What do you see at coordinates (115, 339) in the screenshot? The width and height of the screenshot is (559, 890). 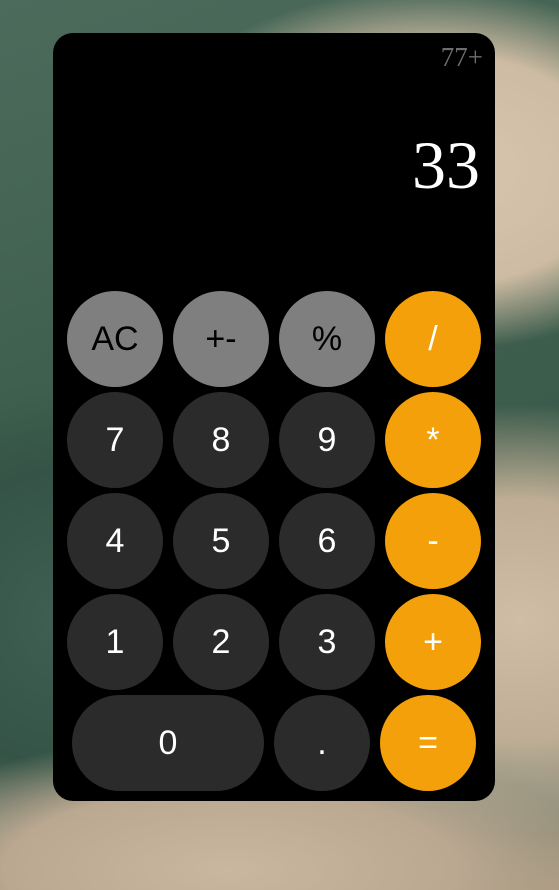 I see `clear-button: AC` at bounding box center [115, 339].